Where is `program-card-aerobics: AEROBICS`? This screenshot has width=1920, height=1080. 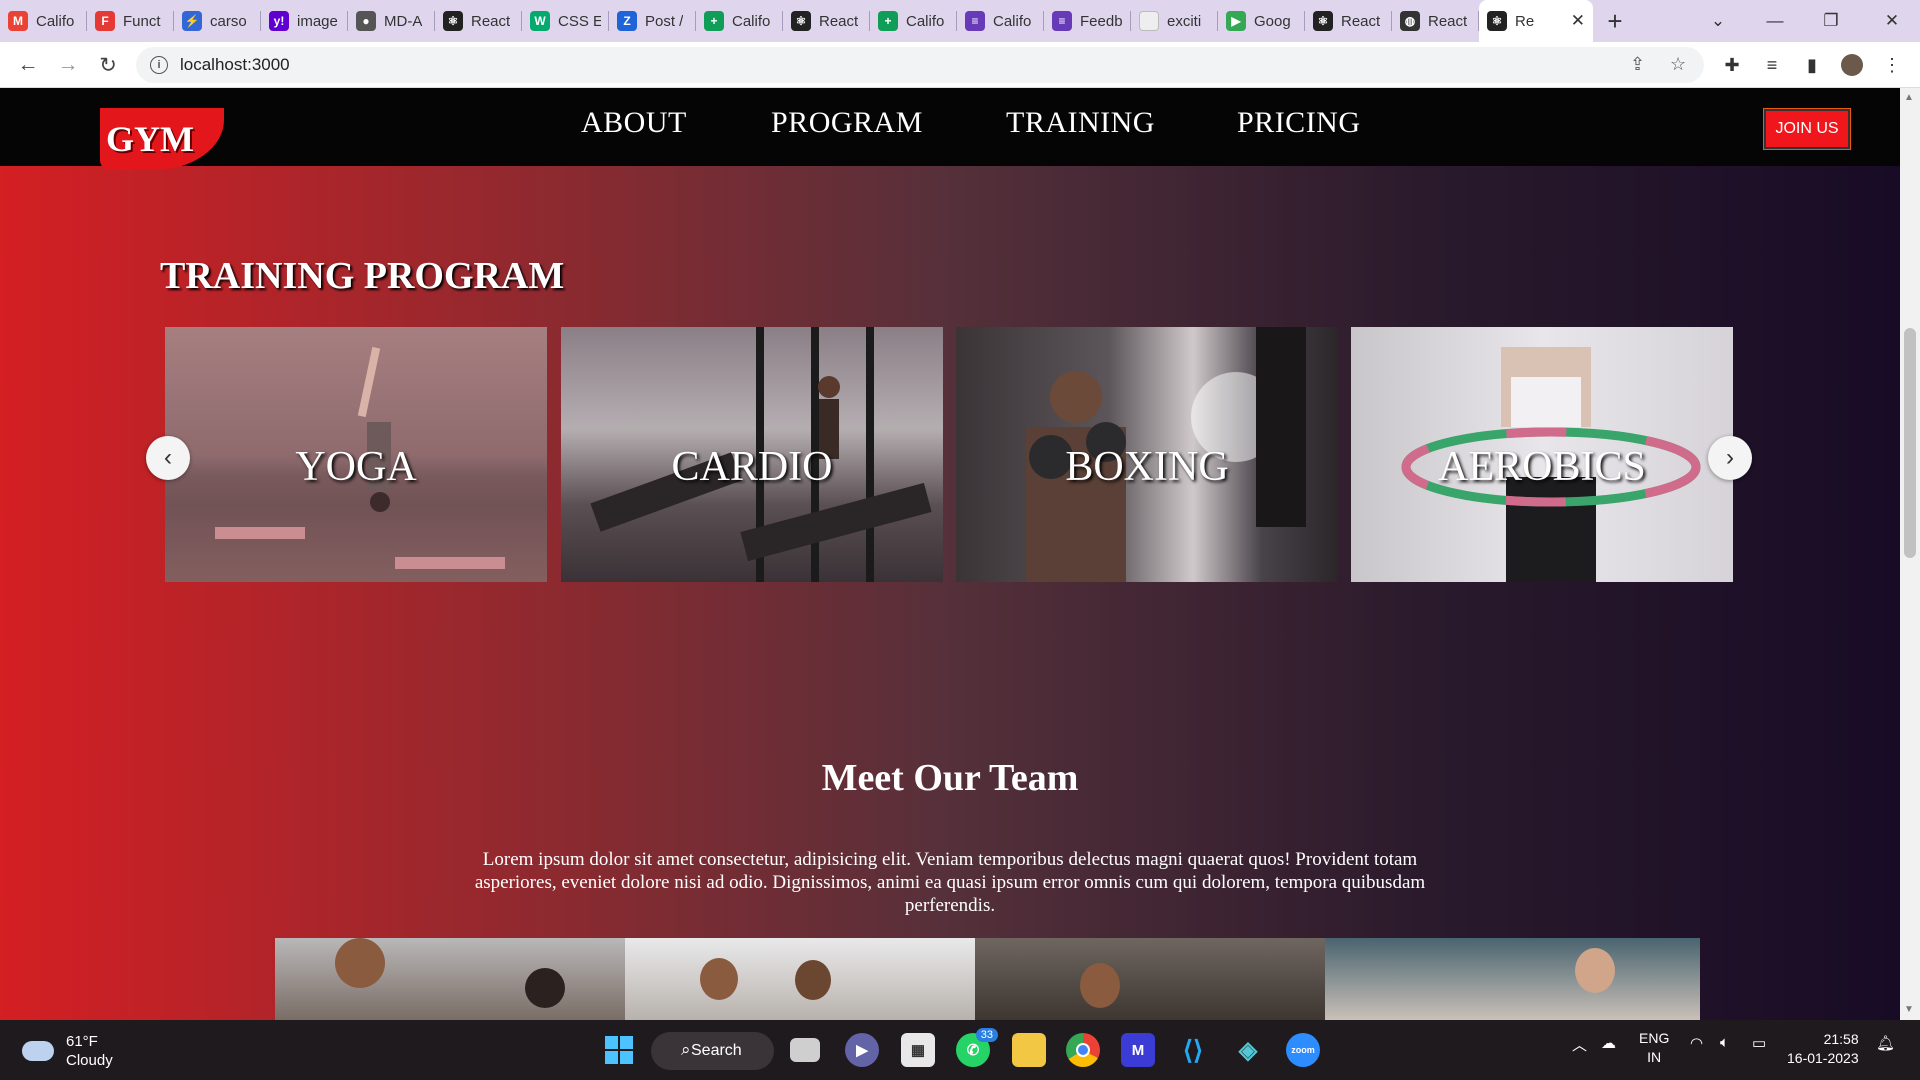 program-card-aerobics: AEROBICS is located at coordinates (1542, 454).